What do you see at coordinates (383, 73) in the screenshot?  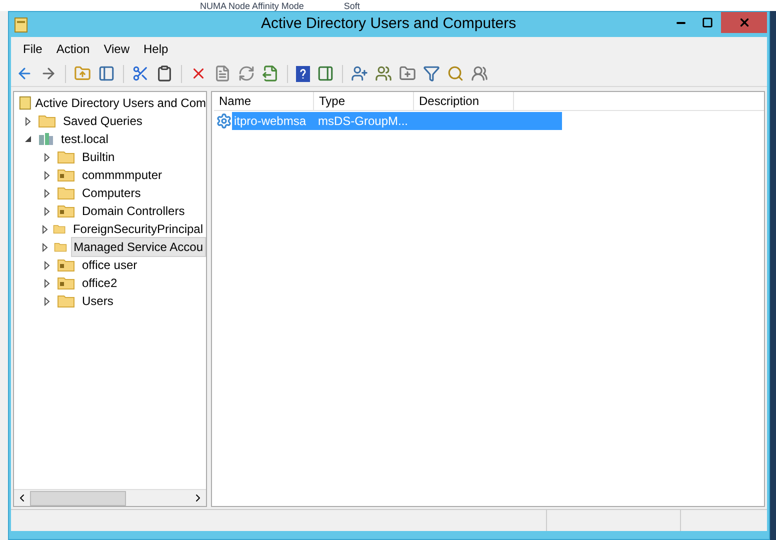 I see `new-group-icon` at bounding box center [383, 73].